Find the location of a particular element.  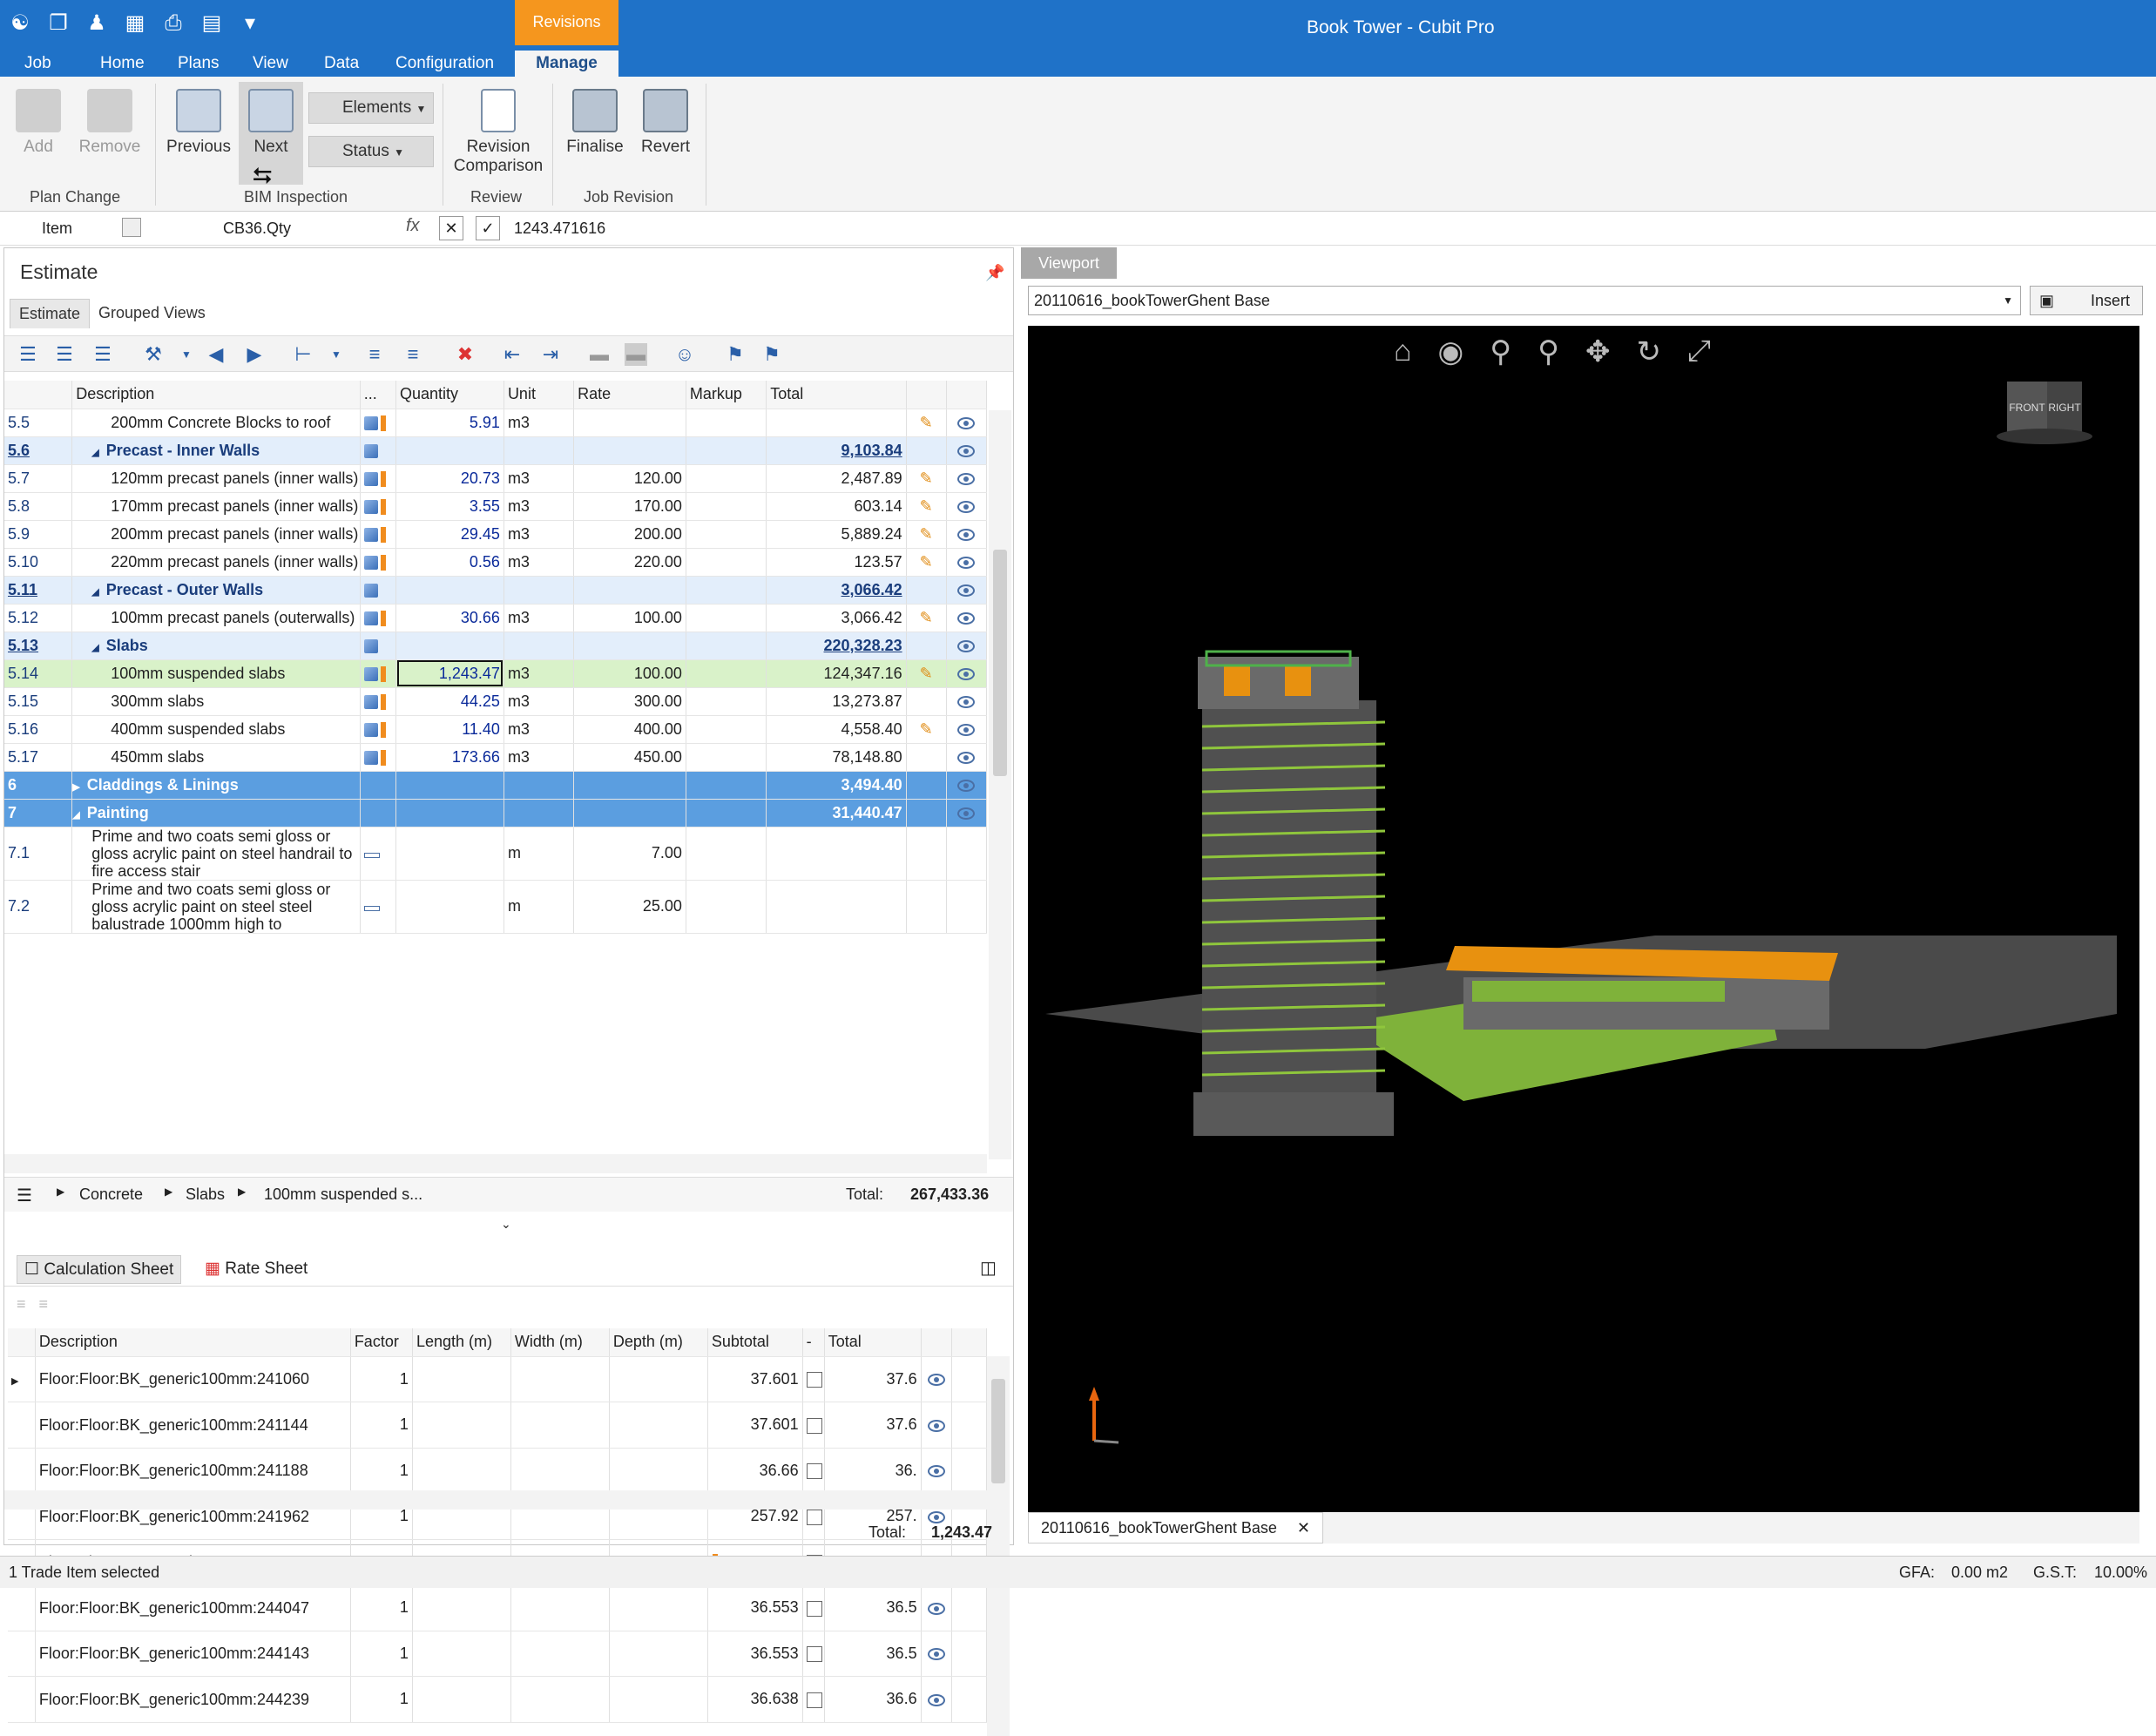

flag-icon: ⚑ is located at coordinates (736, 354).